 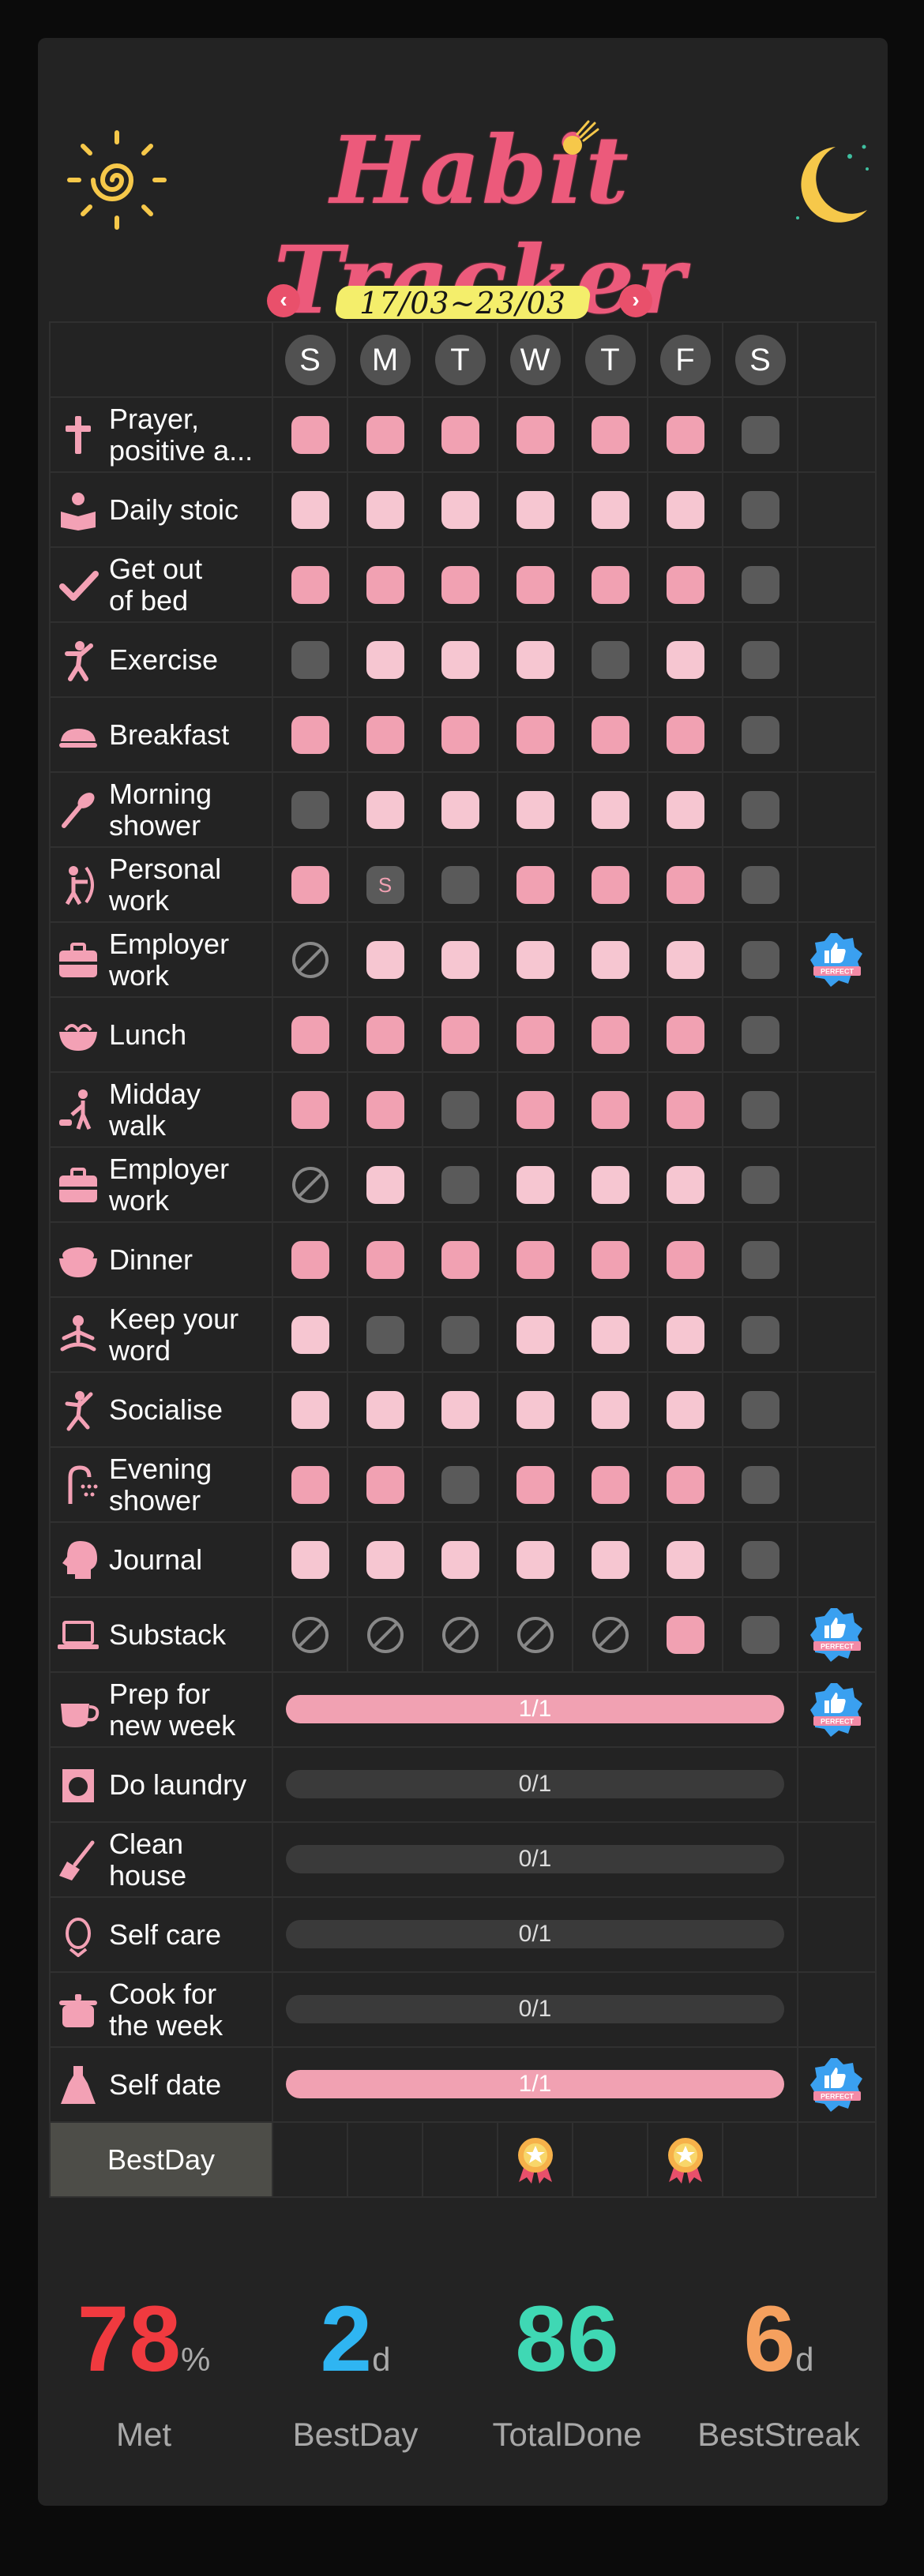 I want to click on prev-week-button: ‹, so click(x=283, y=300).